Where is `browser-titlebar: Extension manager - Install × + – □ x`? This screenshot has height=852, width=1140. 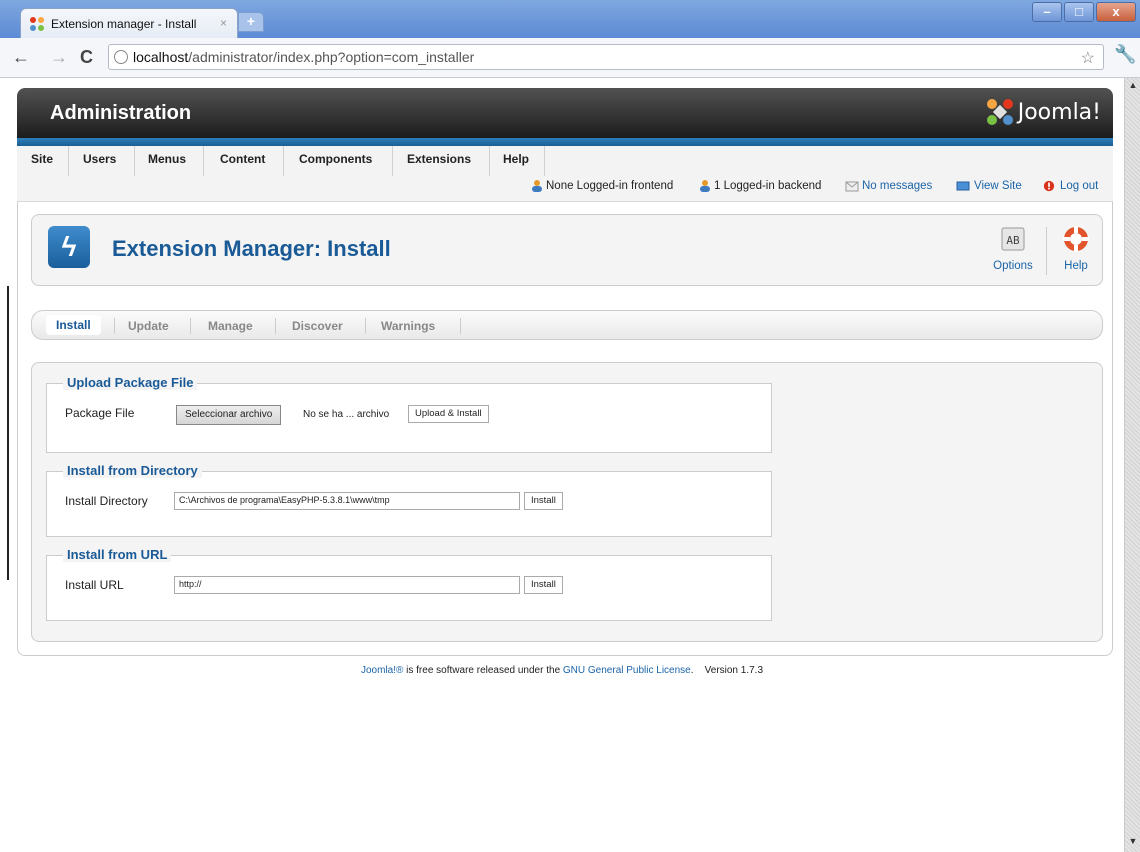
browser-titlebar: Extension manager - Install × + – □ x is located at coordinates (570, 19).